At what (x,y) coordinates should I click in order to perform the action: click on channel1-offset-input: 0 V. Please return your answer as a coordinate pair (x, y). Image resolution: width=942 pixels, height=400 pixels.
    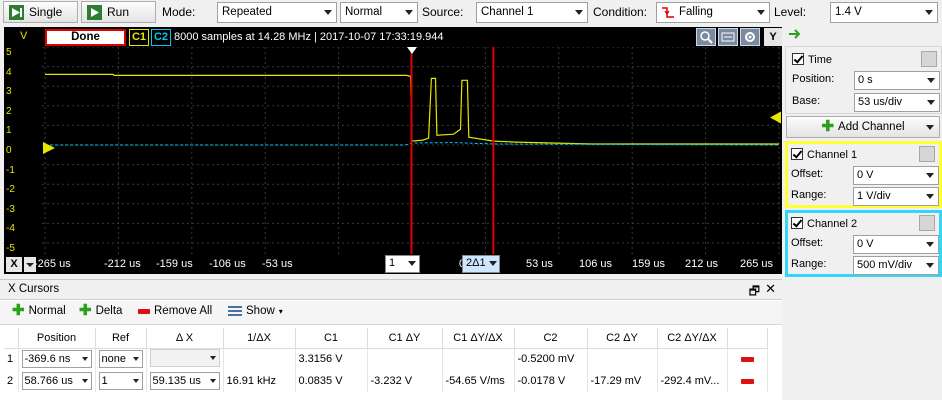
    Looking at the image, I should click on (896, 175).